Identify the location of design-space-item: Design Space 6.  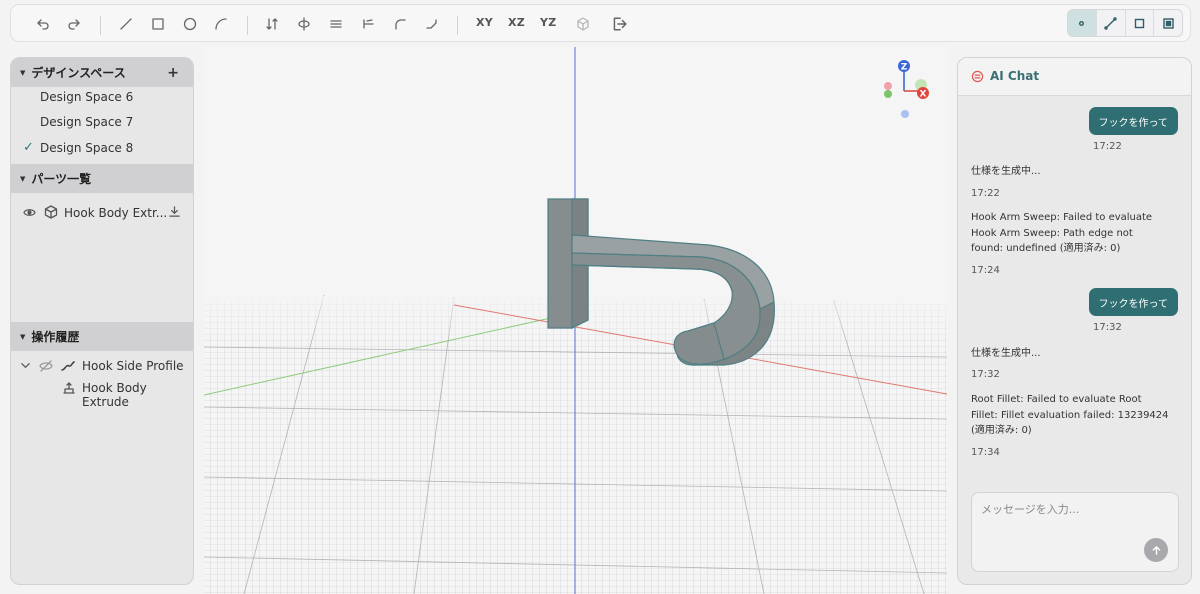
(102, 96).